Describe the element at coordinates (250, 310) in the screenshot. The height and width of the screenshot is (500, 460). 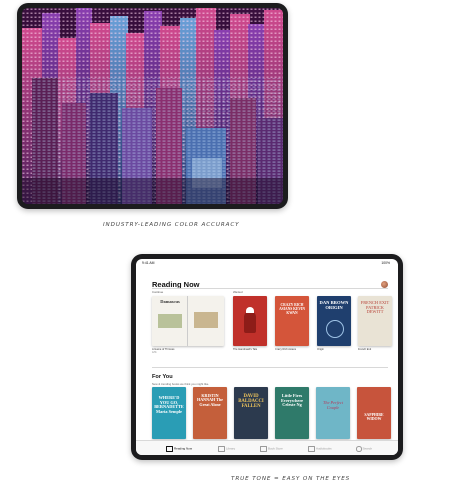
I see `bonnet-shape` at that location.